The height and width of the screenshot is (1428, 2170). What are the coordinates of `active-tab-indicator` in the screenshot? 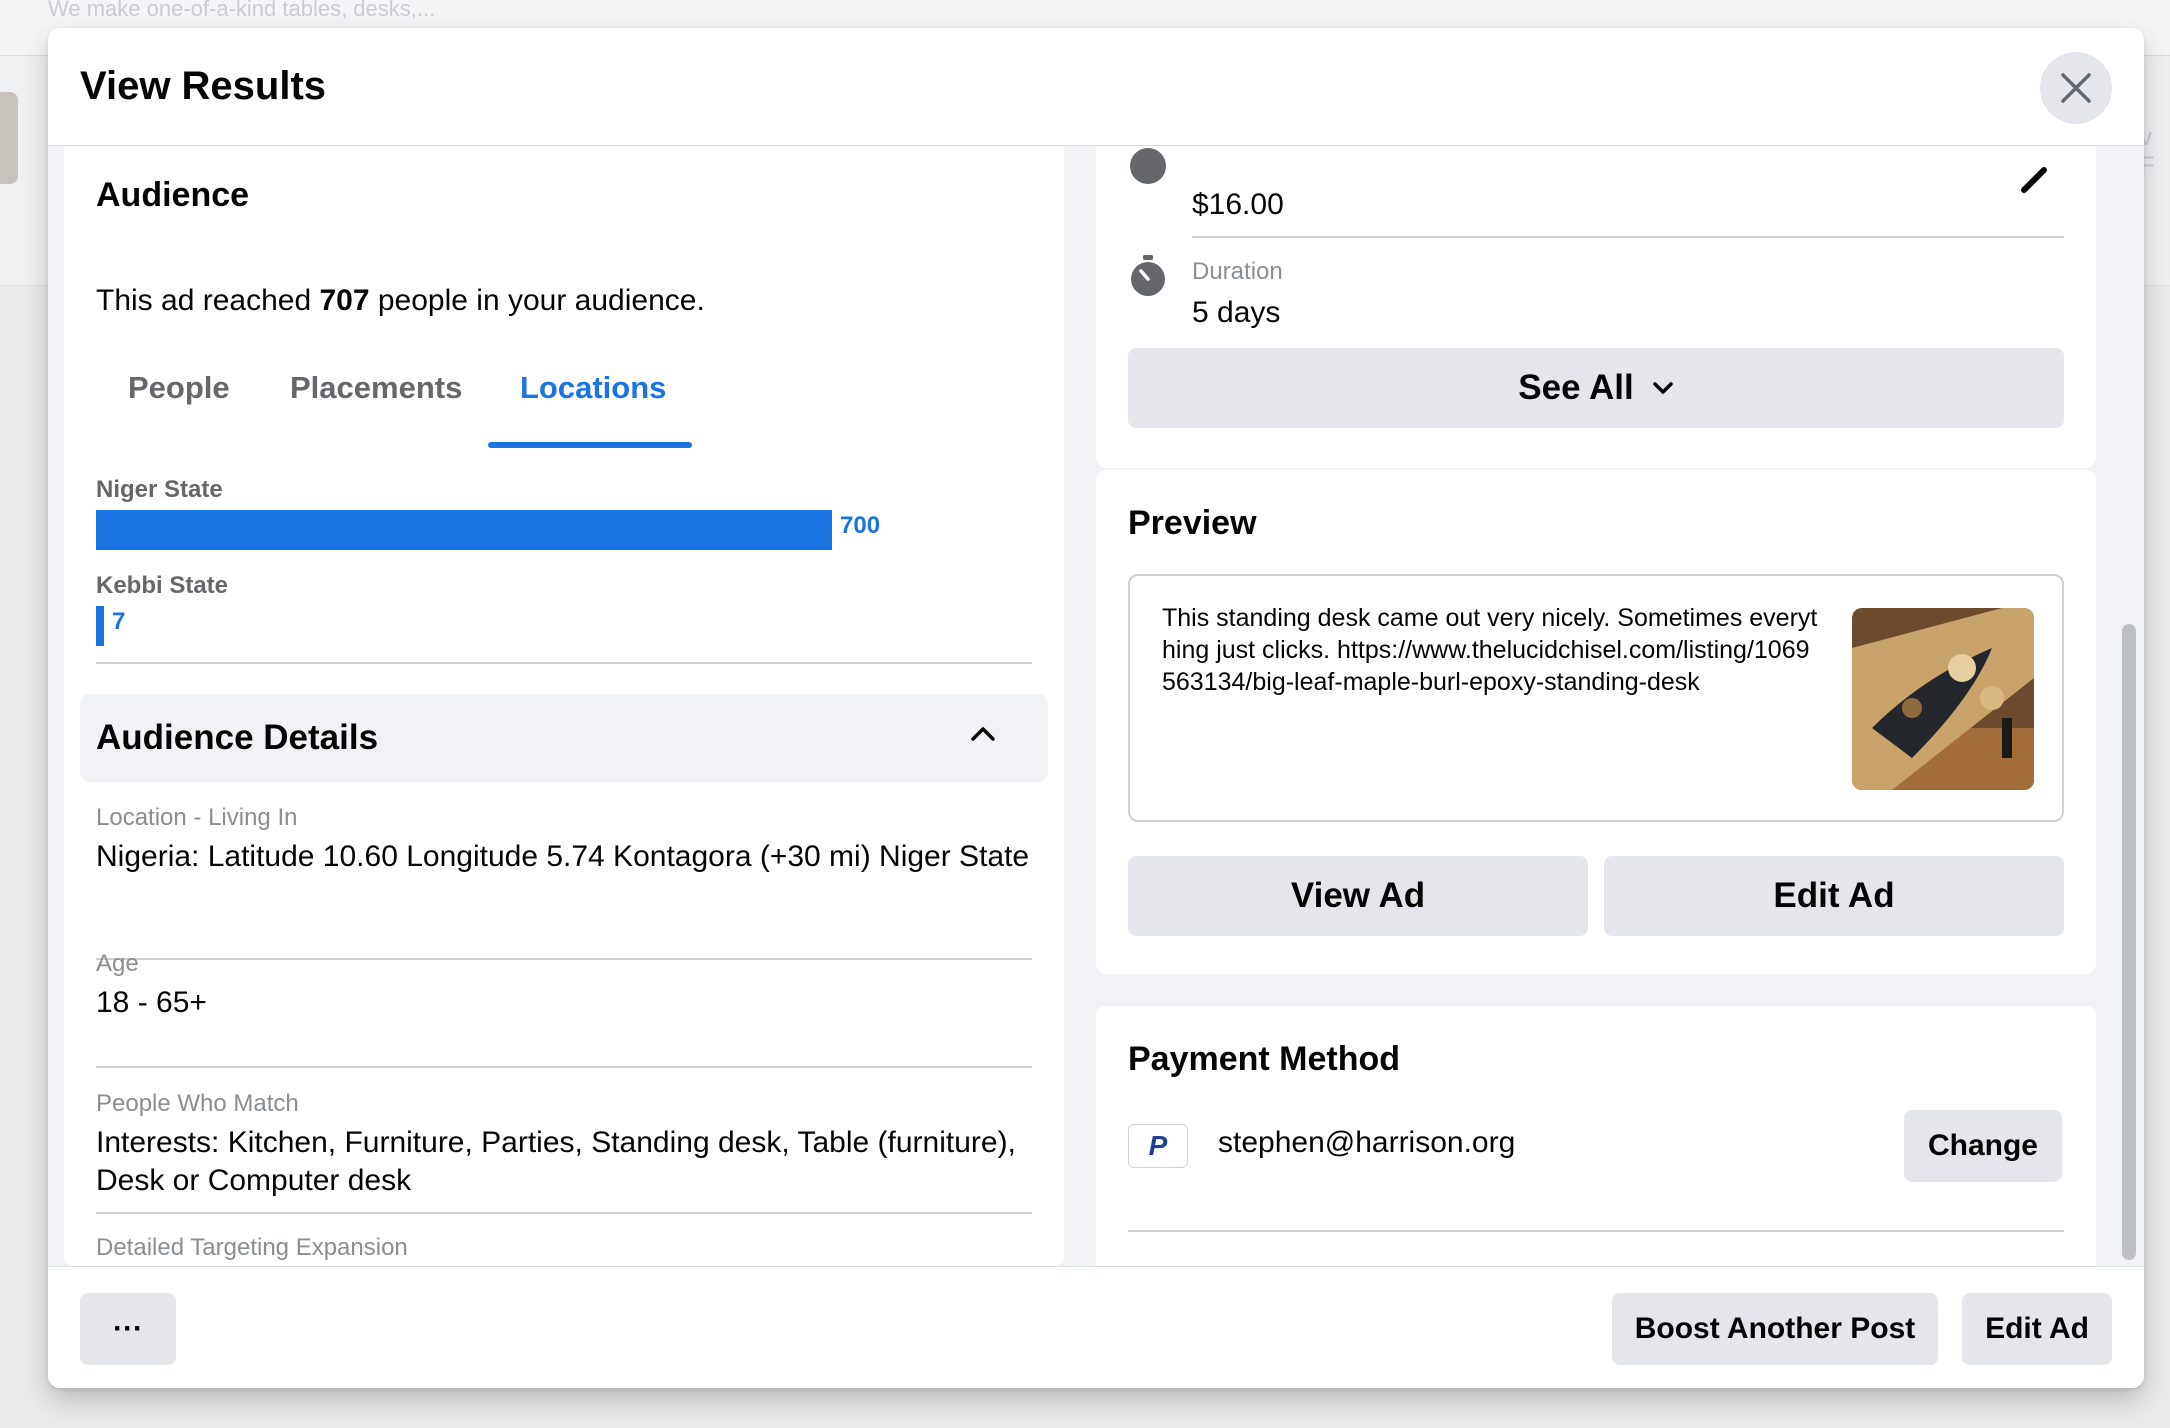 It's located at (590, 445).